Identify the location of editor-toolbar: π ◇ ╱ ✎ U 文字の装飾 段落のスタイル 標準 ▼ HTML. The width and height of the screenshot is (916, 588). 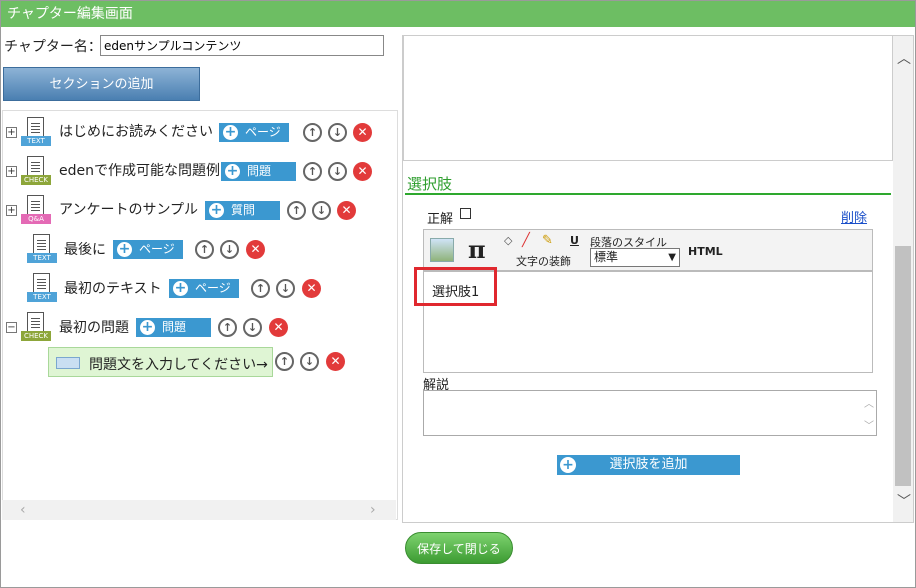
(648, 250).